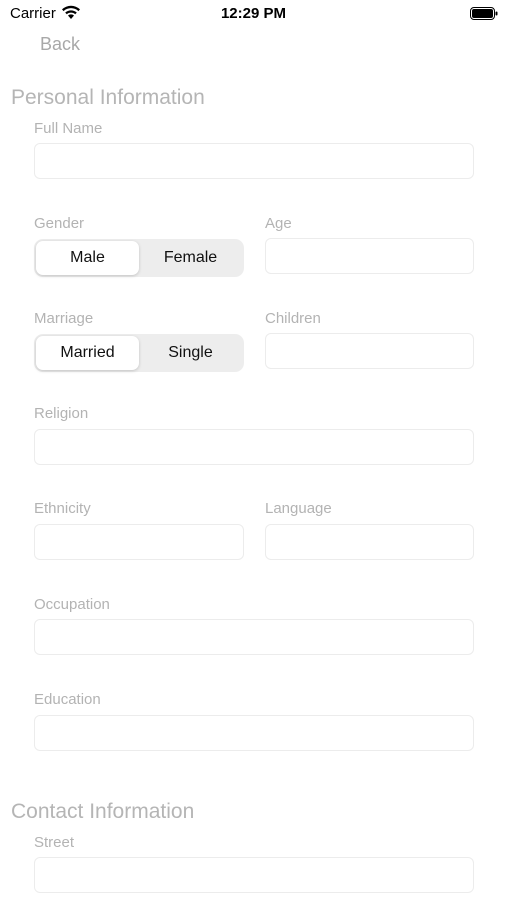 This screenshot has height=900, width=507. What do you see at coordinates (254, 875) in the screenshot?
I see `street-input` at bounding box center [254, 875].